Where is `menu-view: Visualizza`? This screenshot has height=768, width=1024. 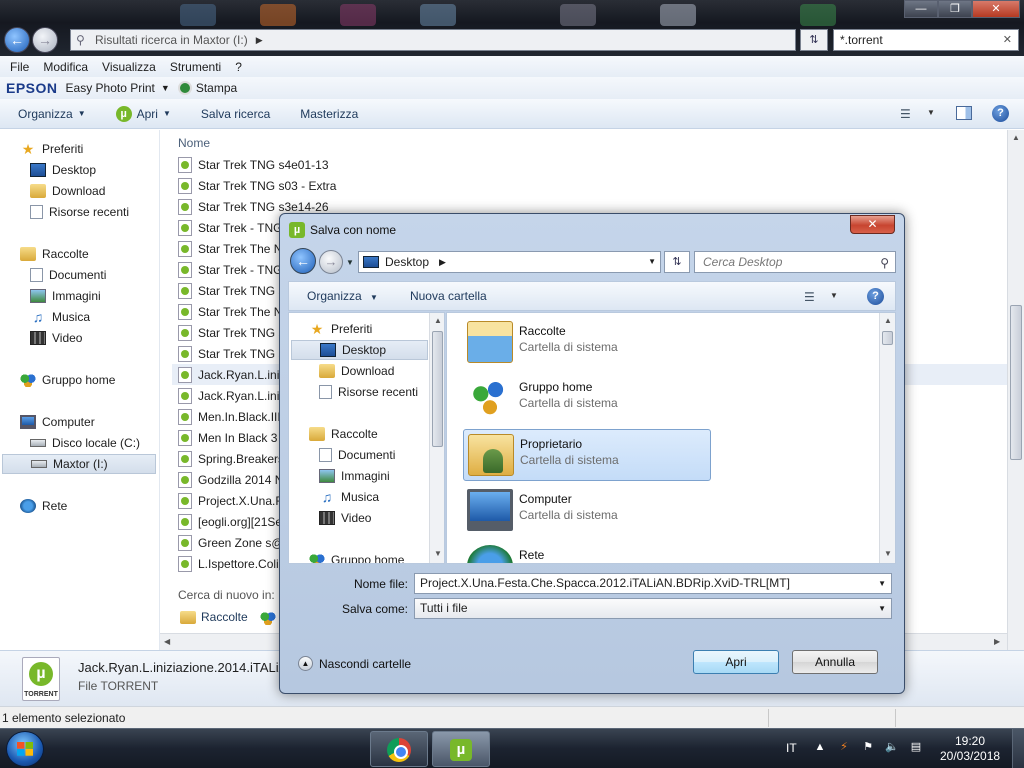 menu-view: Visualizza is located at coordinates (129, 67).